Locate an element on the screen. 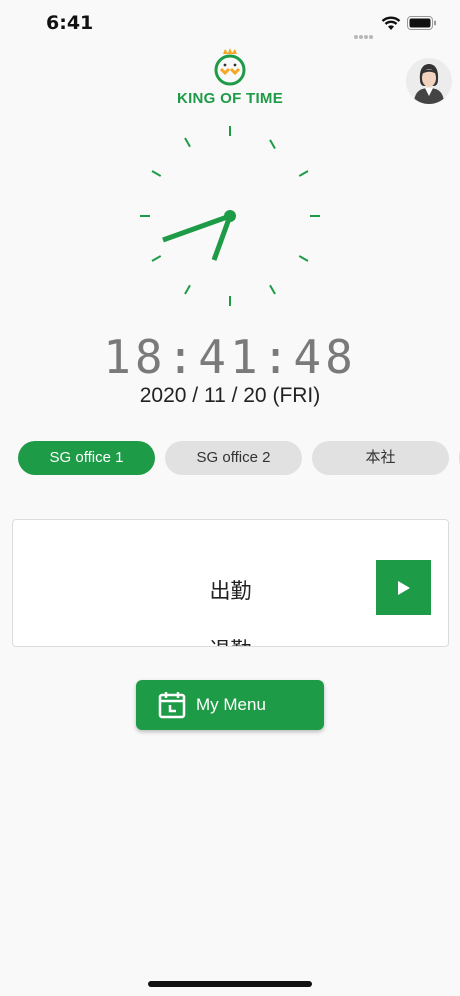  office-tab-sg-office-1: SG office 1 is located at coordinates (86, 458).